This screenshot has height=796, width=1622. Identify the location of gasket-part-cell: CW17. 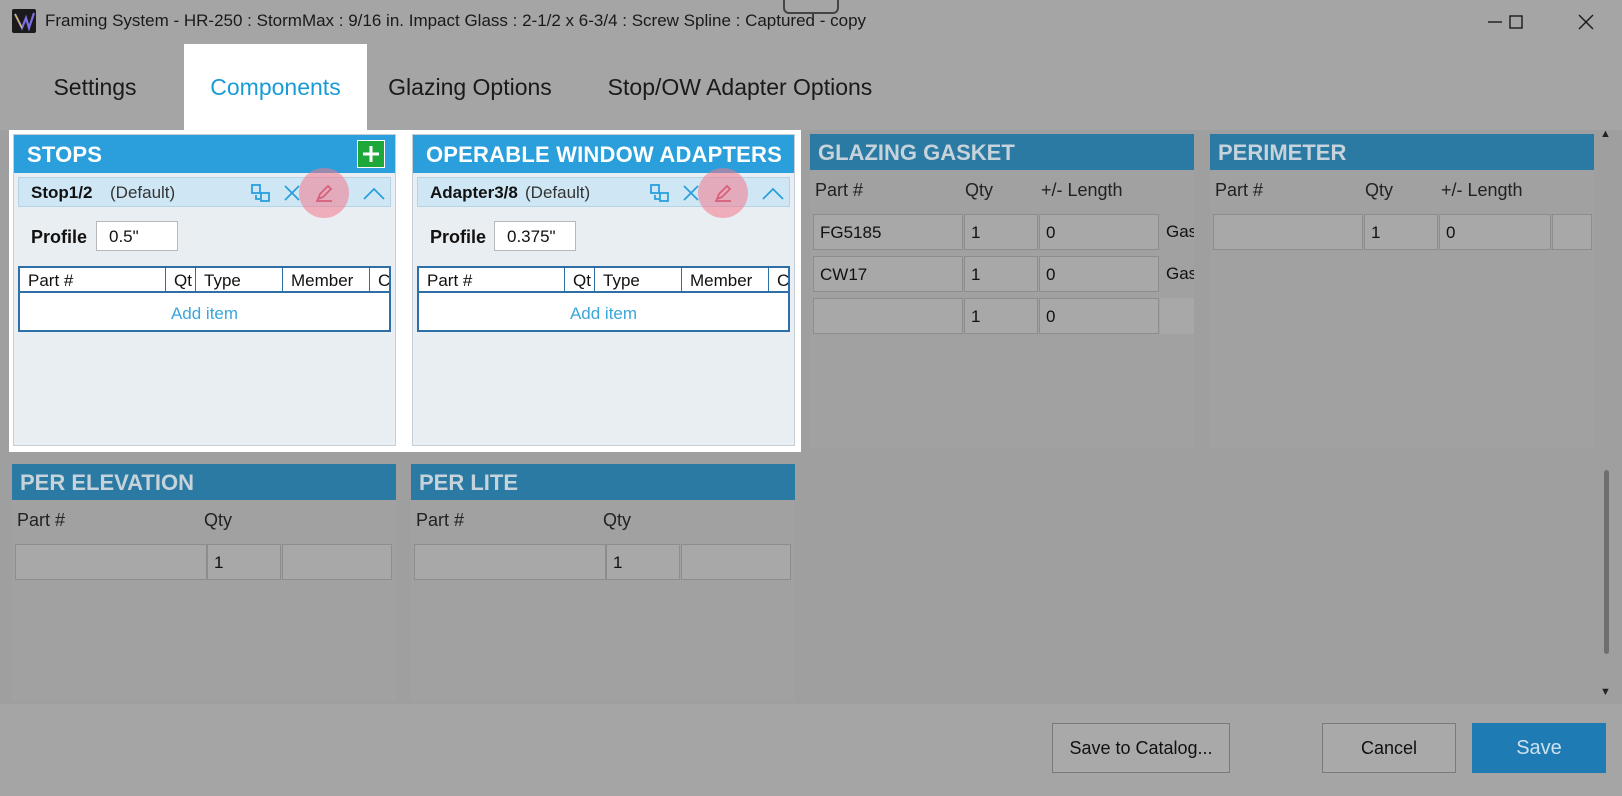
(888, 274).